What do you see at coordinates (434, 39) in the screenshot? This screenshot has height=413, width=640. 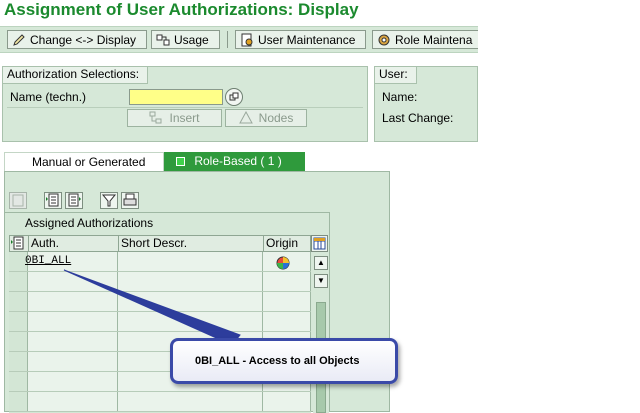 I see `role-maintenance-label: Role Maintena` at bounding box center [434, 39].